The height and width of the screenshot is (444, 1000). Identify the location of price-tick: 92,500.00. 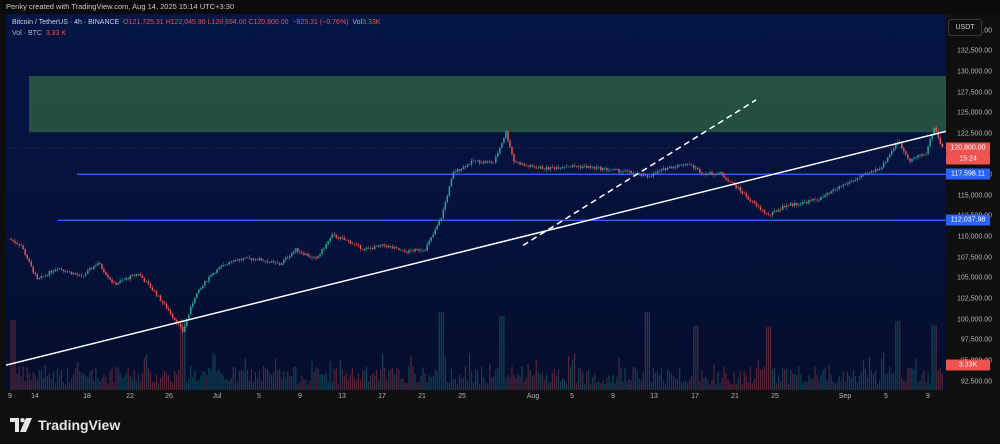
(976, 382).